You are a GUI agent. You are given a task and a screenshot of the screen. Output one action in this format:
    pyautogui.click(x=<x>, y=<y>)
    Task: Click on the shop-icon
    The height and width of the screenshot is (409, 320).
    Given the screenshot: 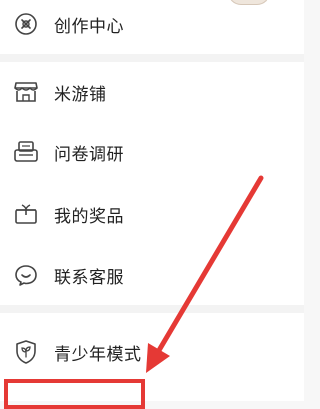 What is the action you would take?
    pyautogui.click(x=26, y=92)
    